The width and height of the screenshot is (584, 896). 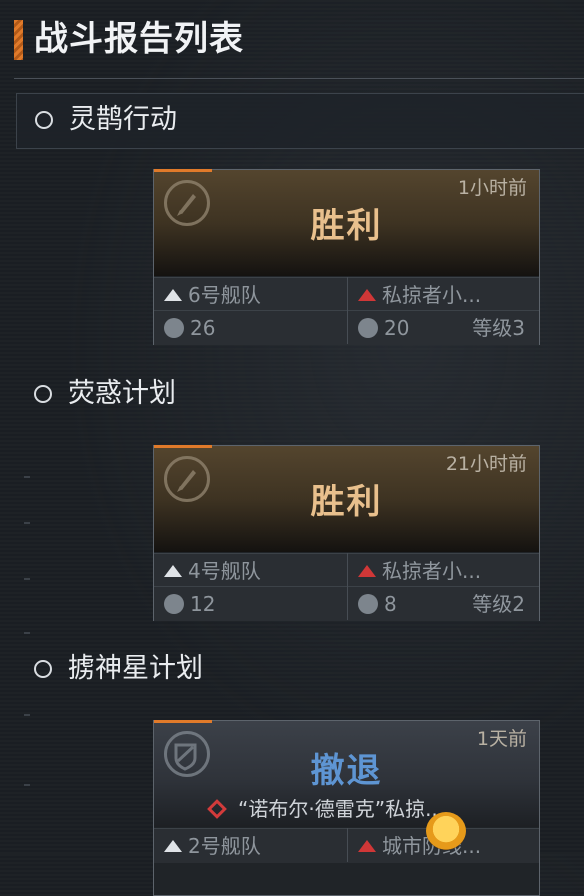 What do you see at coordinates (502, 831) in the screenshot?
I see `site-watermark` at bounding box center [502, 831].